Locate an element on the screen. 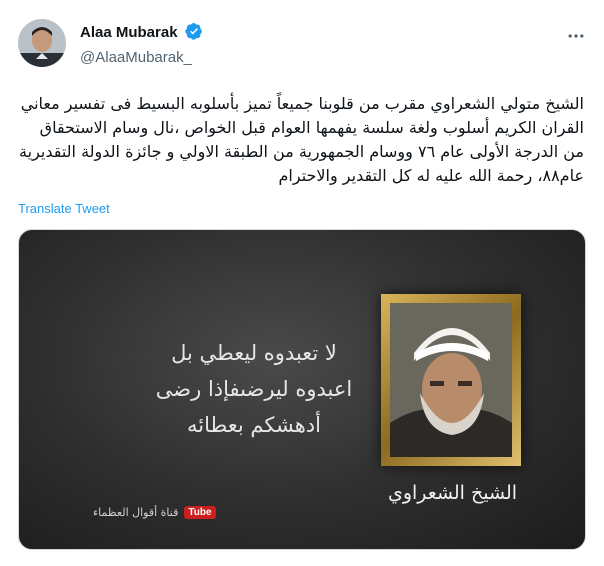 The image size is (604, 566). portrait-photo is located at coordinates (451, 380).